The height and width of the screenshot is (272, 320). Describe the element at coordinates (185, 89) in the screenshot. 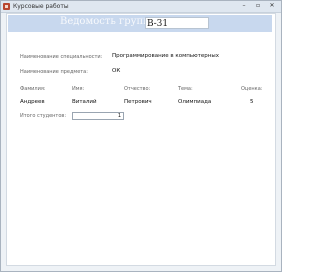

I see `column-header-topic: Тема:` at that location.